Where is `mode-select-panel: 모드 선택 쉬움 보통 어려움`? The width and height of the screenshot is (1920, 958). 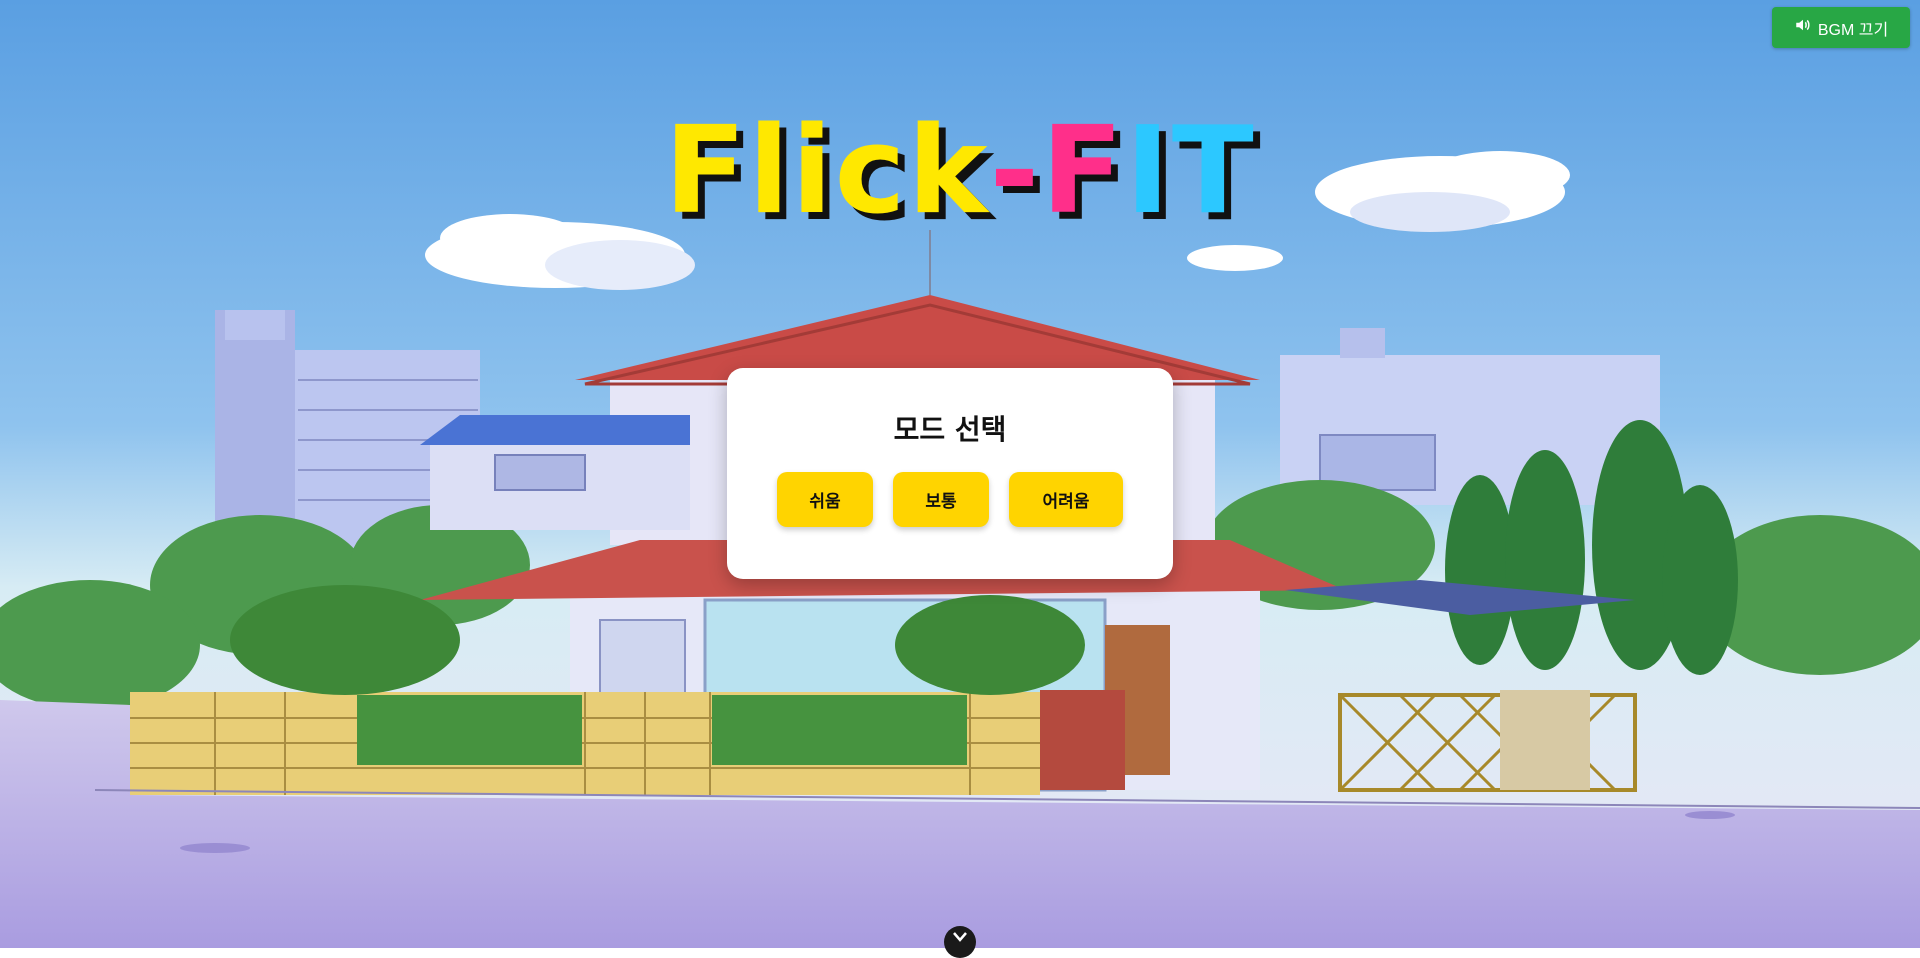
mode-select-panel: 모드 선택 쉬움 보통 어려움 is located at coordinates (950, 473).